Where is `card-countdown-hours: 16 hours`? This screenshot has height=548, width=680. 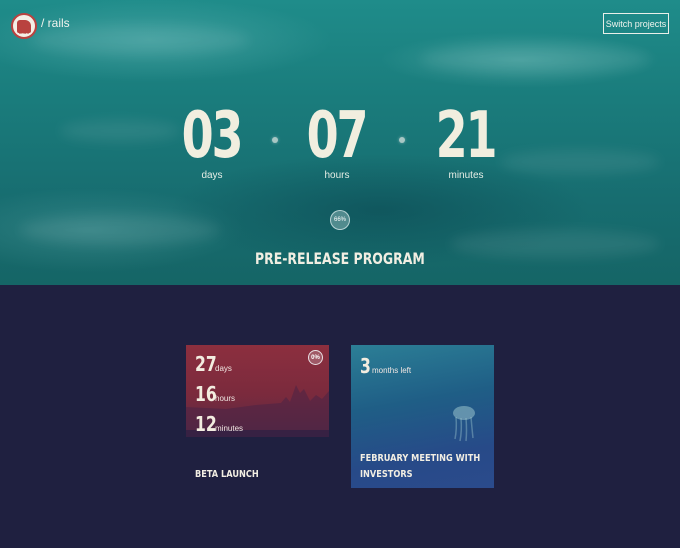 card-countdown-hours: 16 hours is located at coordinates (215, 394).